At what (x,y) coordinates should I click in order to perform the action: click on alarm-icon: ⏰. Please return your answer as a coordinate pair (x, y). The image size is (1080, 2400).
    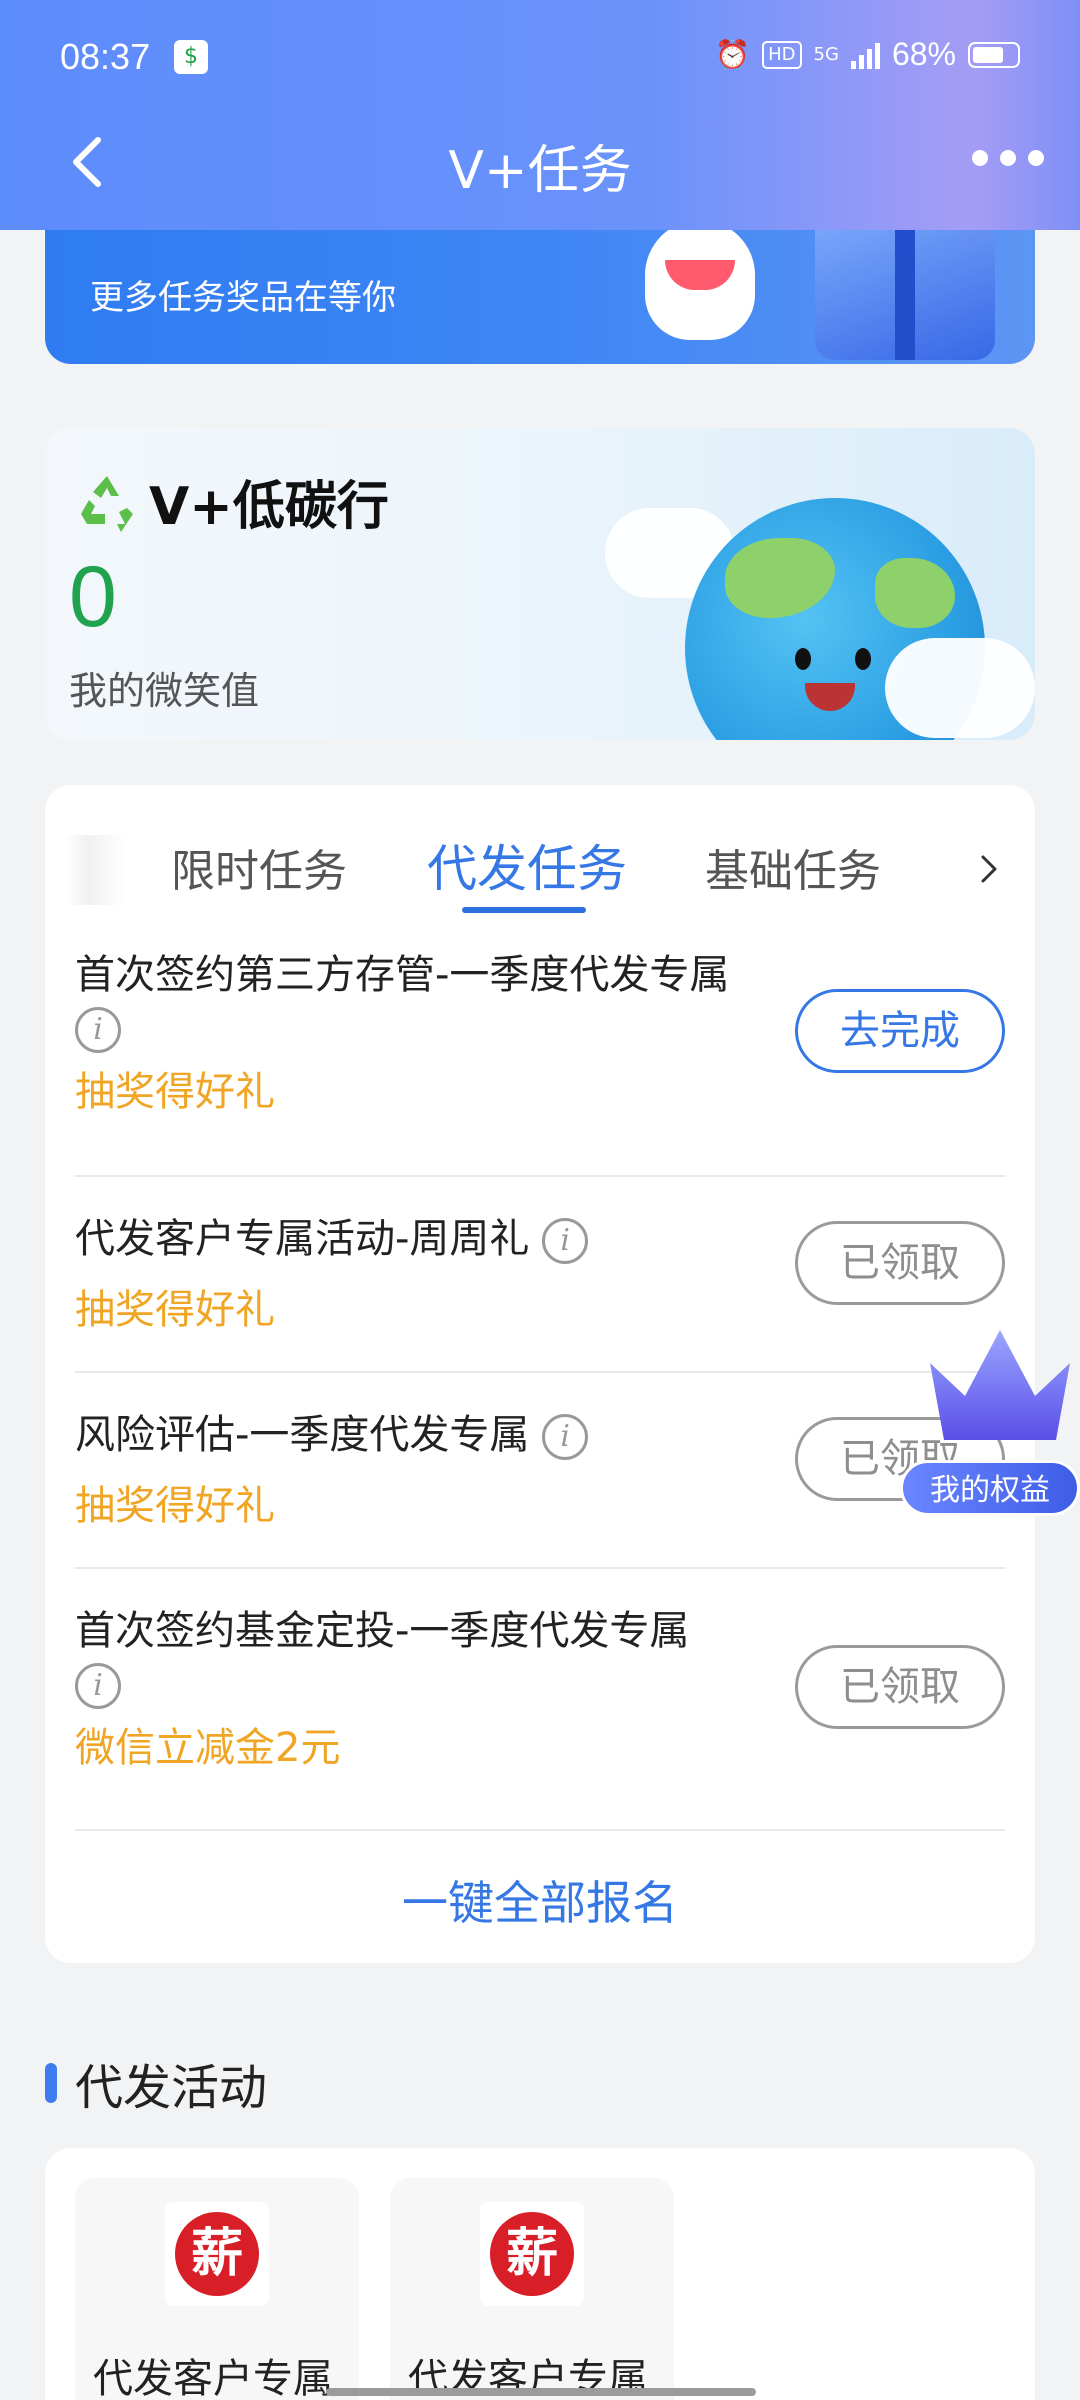
    Looking at the image, I should click on (733, 54).